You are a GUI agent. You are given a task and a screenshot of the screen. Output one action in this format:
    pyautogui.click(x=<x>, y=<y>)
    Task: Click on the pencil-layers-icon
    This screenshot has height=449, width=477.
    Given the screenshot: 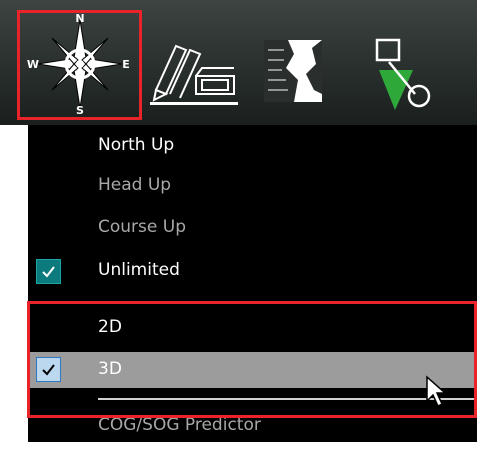 What is the action you would take?
    pyautogui.click(x=194, y=74)
    